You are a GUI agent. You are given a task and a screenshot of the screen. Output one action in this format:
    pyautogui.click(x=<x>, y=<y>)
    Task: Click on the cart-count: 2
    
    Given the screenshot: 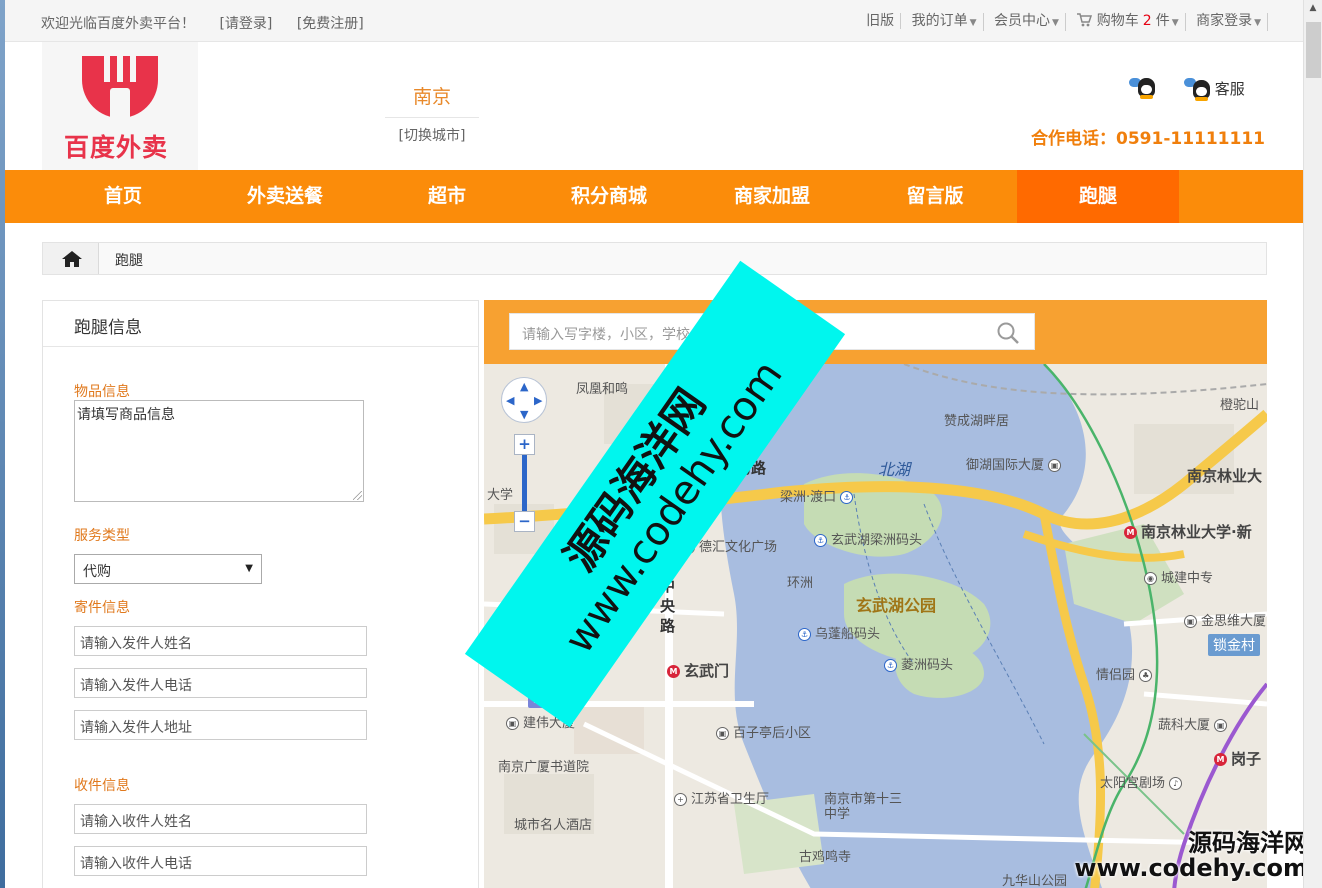 What is the action you would take?
    pyautogui.click(x=1147, y=21)
    